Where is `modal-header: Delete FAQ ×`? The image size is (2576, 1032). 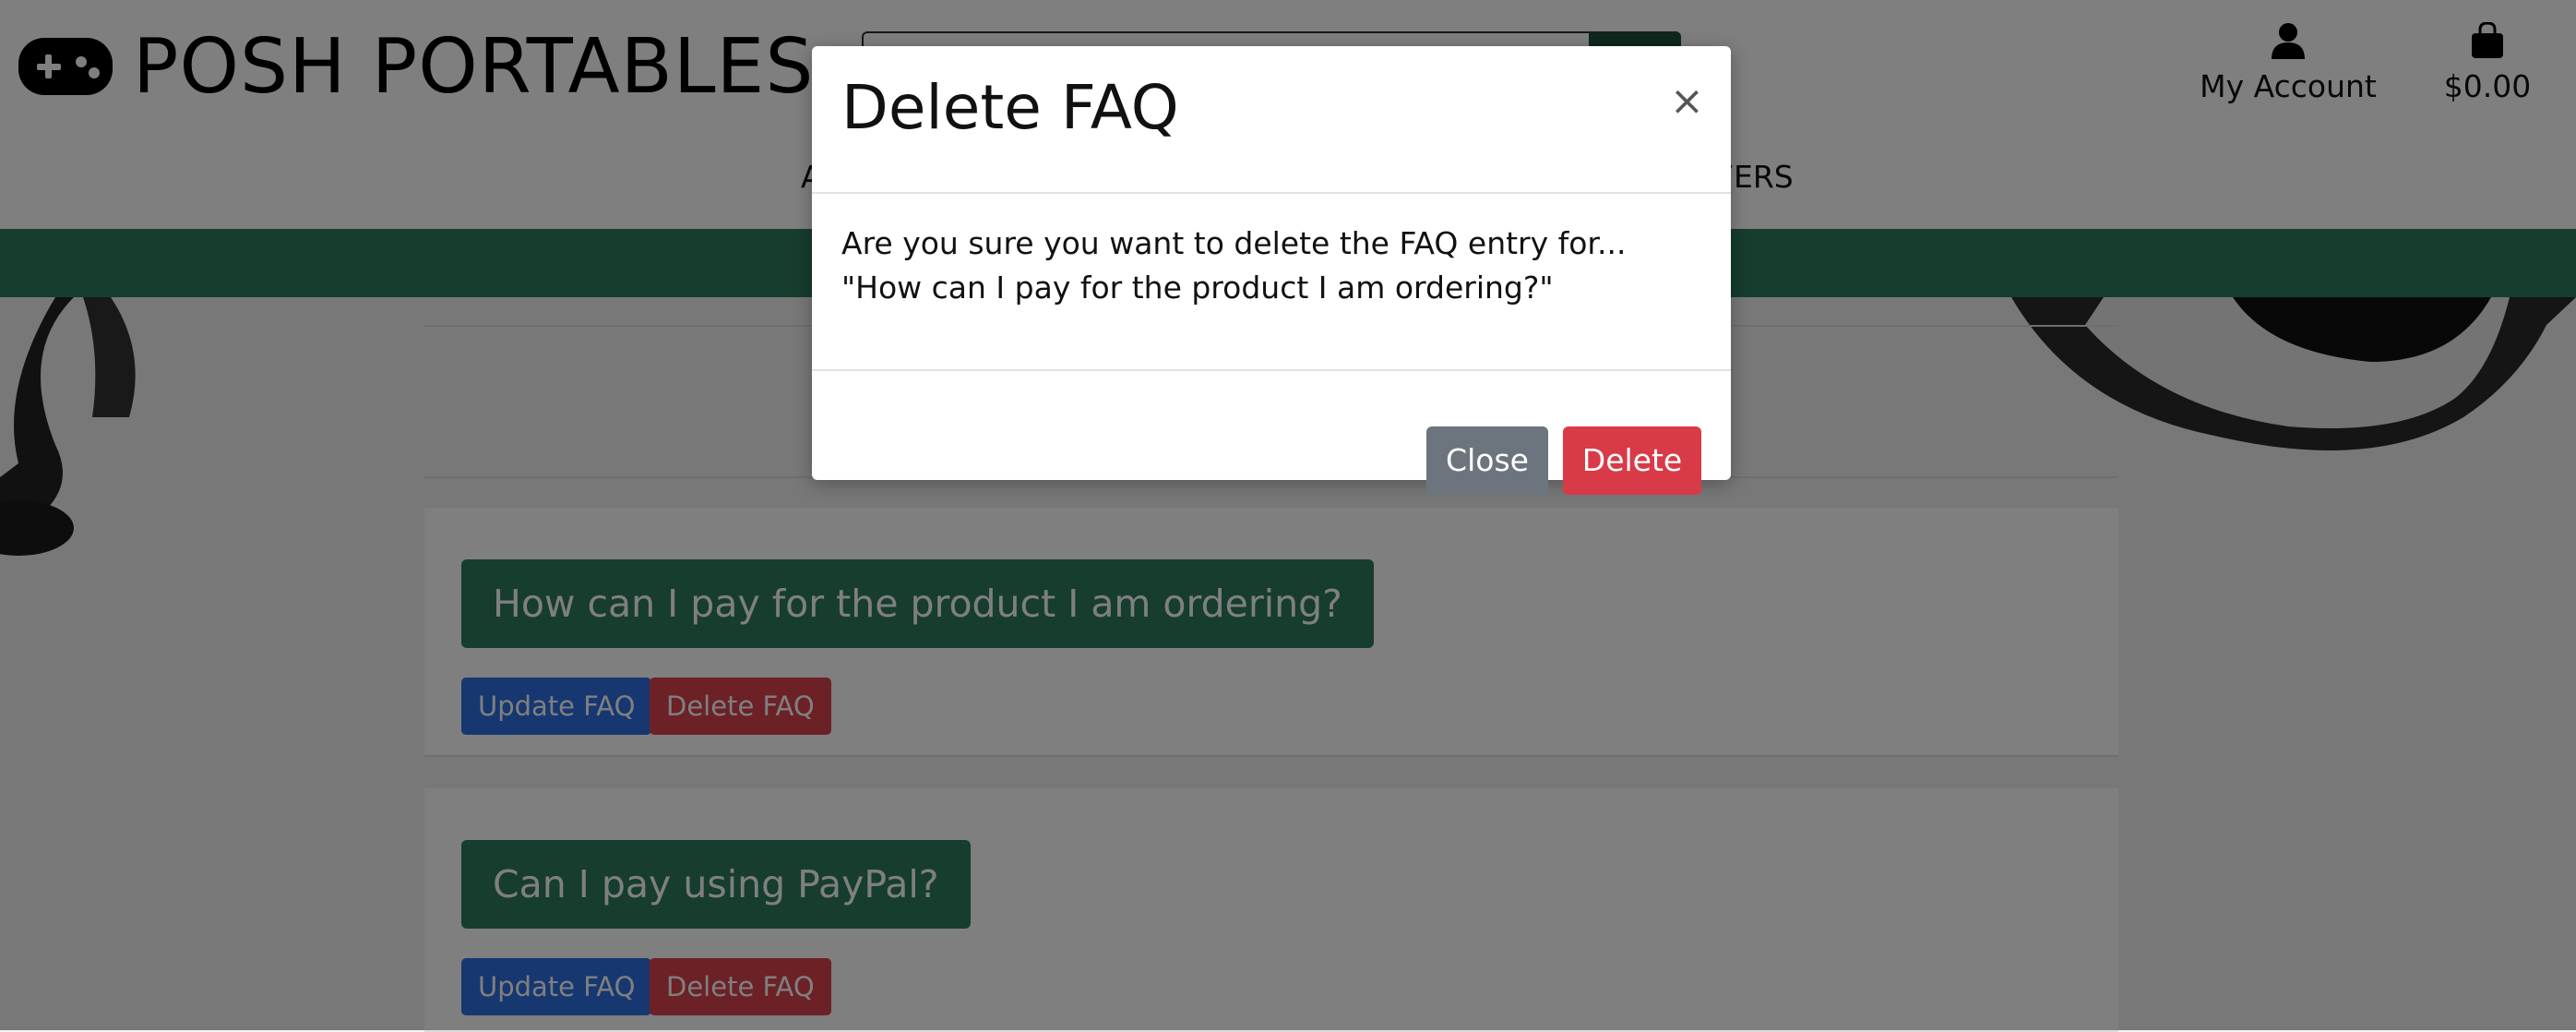
modal-header: Delete FAQ × is located at coordinates (1272, 120).